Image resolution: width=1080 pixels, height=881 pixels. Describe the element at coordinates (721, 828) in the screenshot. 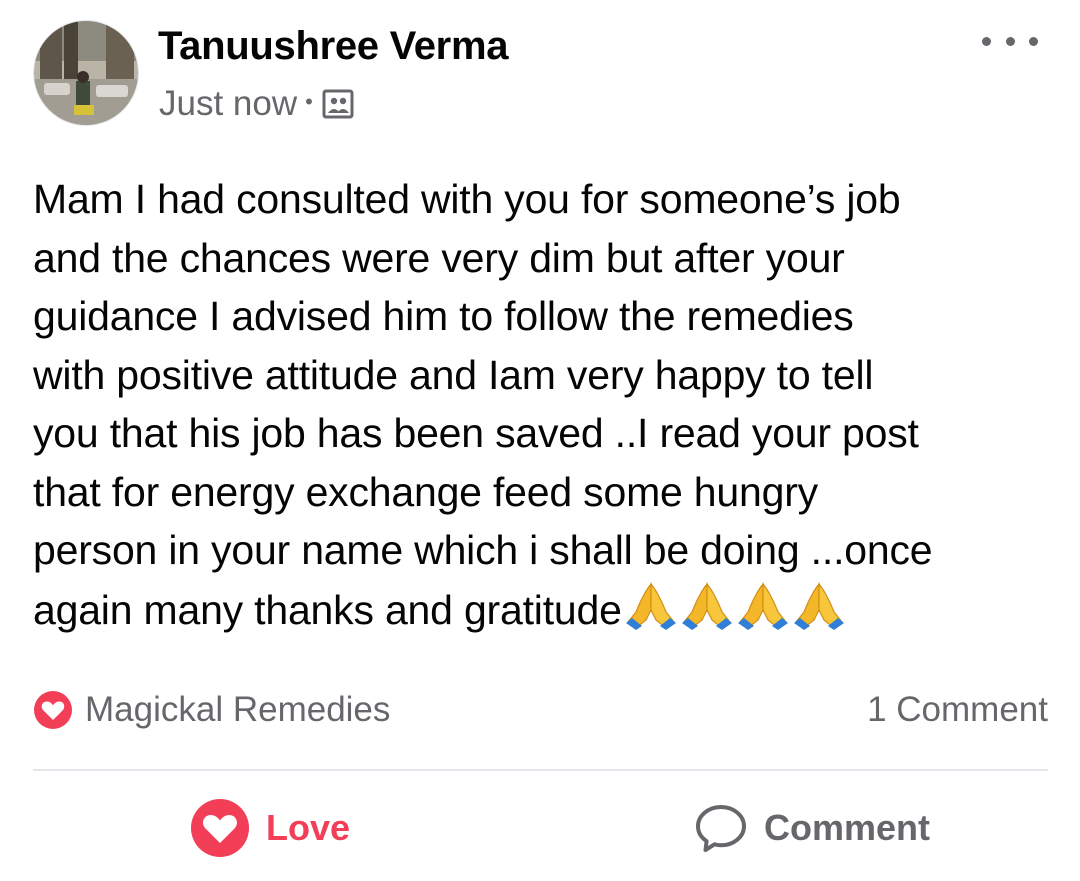

I see `comment-bubble-icon` at that location.